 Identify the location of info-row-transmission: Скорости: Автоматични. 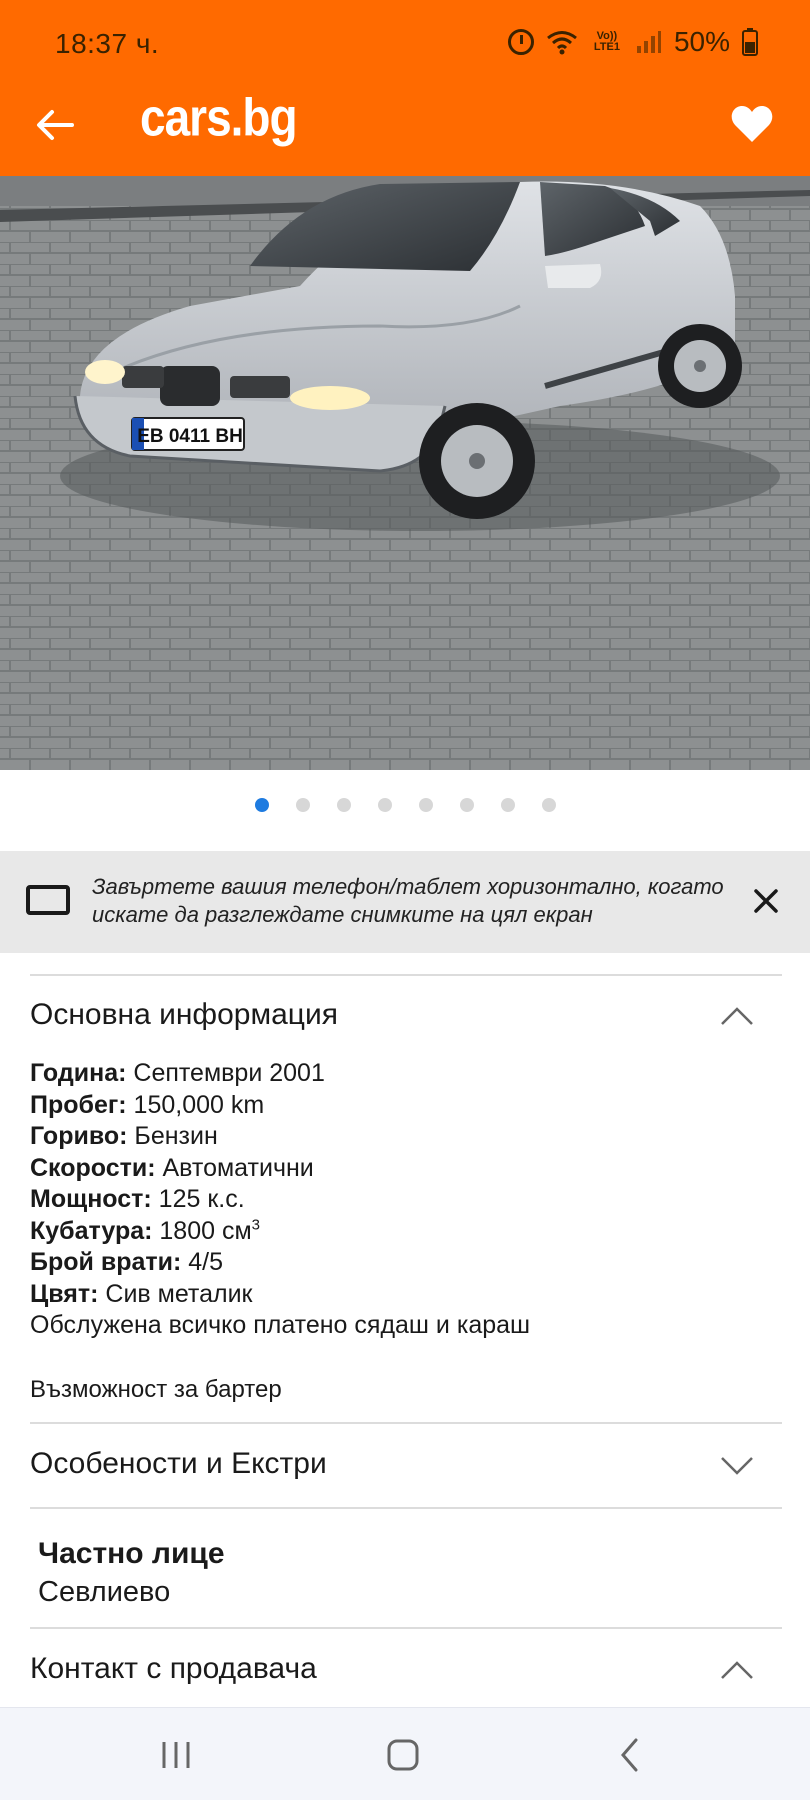
(172, 1167).